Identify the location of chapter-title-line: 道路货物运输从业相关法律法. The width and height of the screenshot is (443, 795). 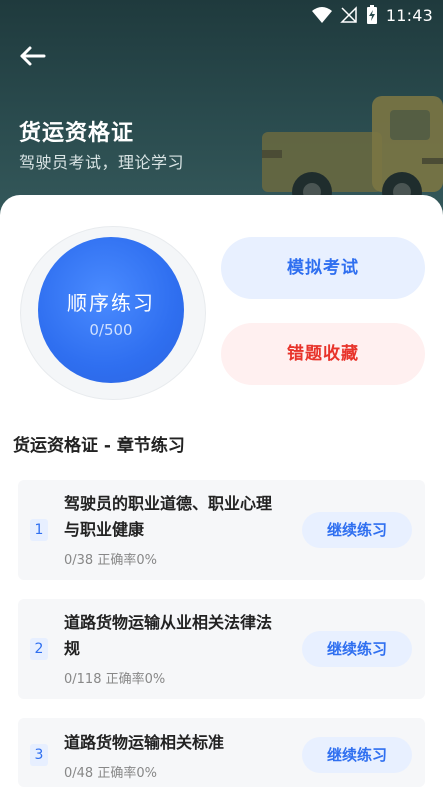
(168, 622).